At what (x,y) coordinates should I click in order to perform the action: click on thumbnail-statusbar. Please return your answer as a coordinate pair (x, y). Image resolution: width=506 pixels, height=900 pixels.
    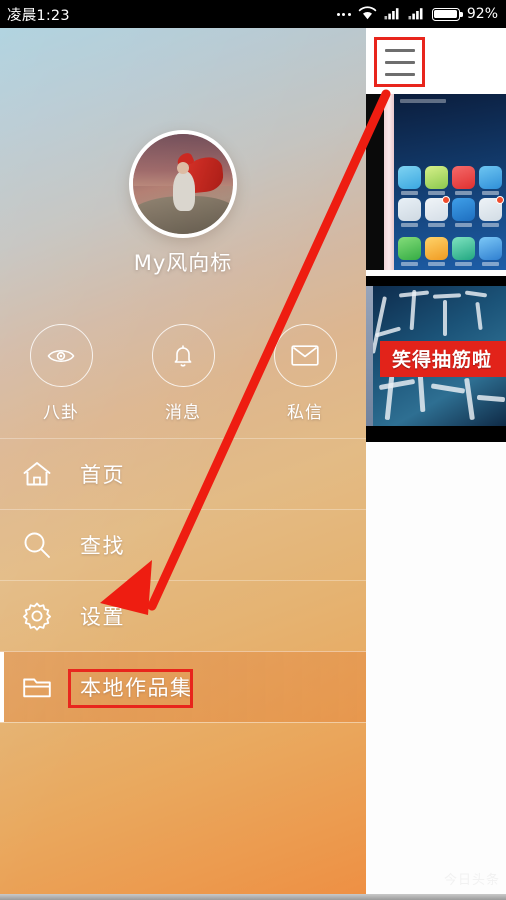
    Looking at the image, I should click on (423, 101).